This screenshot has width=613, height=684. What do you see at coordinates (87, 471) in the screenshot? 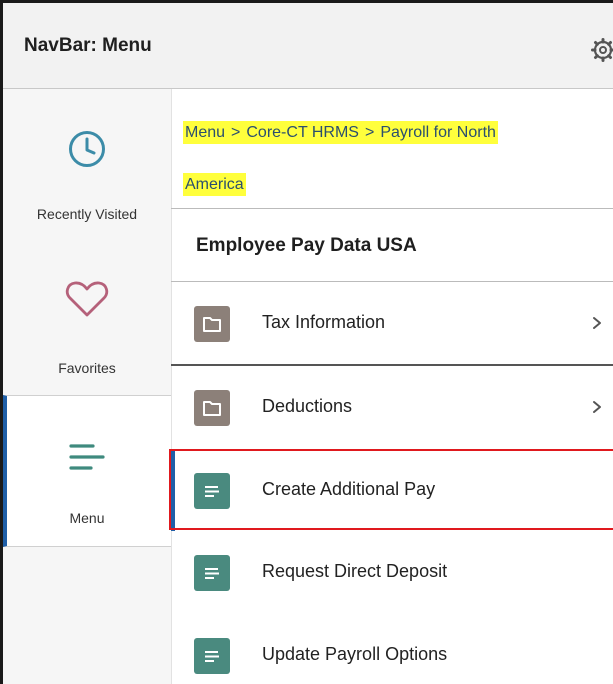
I see `sidebar-item-menu: Menu` at bounding box center [87, 471].